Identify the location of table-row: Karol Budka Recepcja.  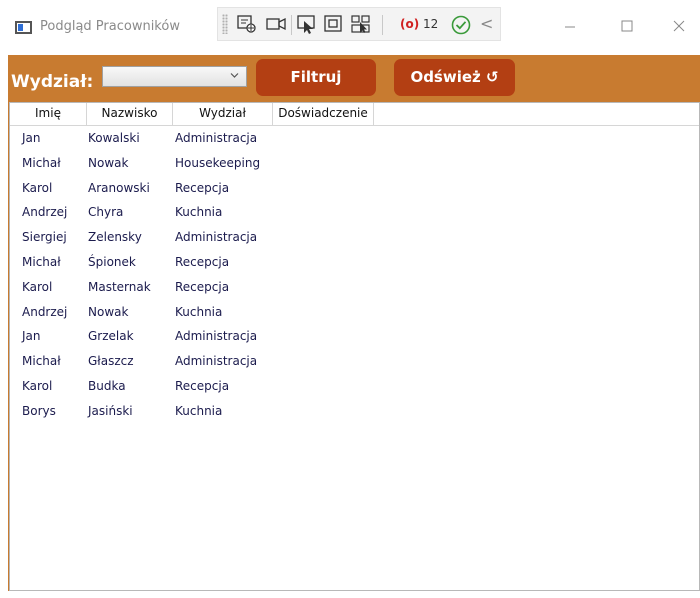
(354, 386).